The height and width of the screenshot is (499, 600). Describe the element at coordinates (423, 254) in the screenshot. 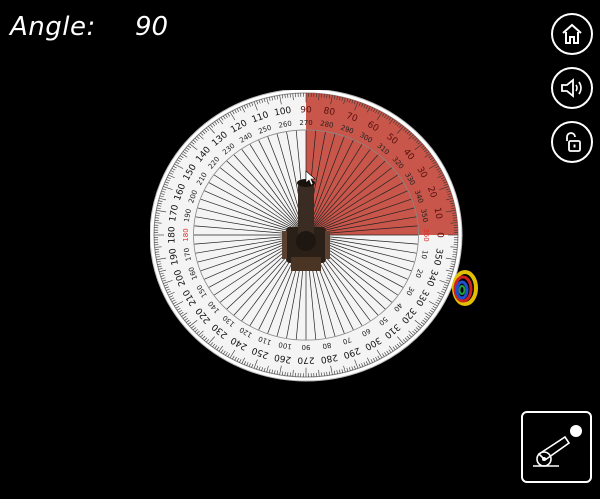

I see `inner-tick-label: 10` at that location.